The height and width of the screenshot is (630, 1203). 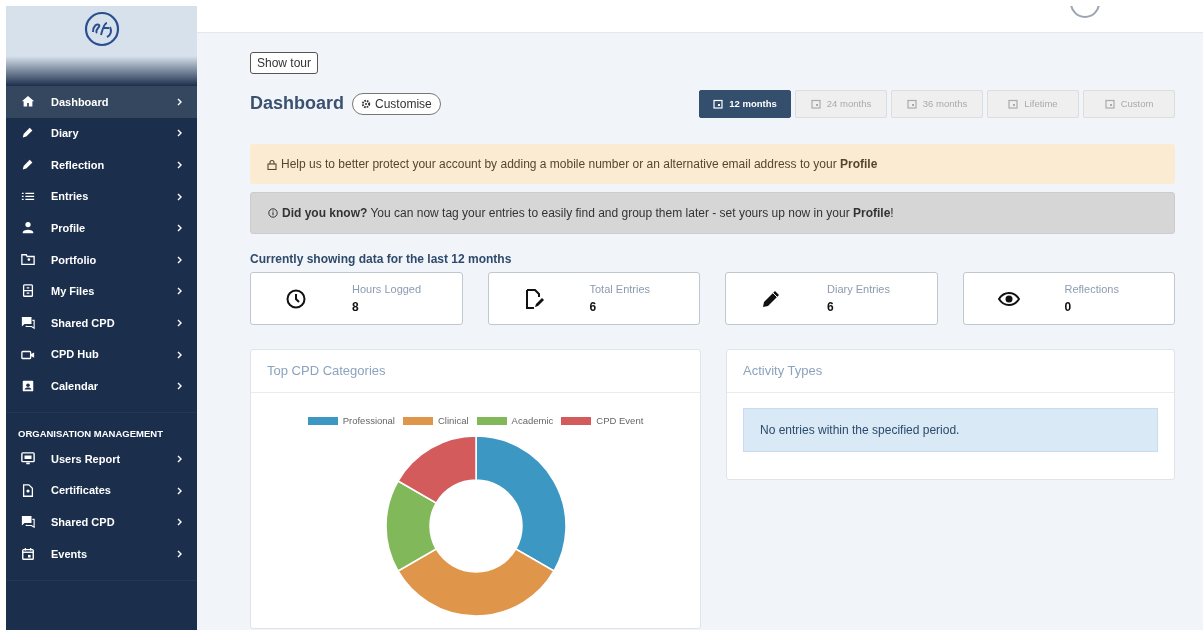 I want to click on stat-value: 0, so click(x=1068, y=307).